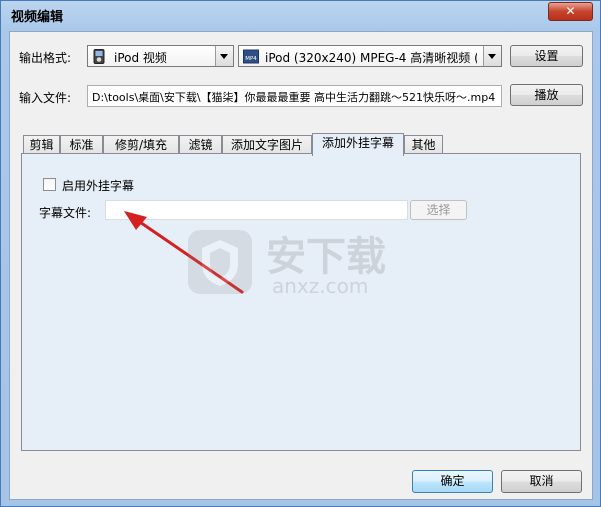 Image resolution: width=601 pixels, height=507 pixels. I want to click on shield-icon, so click(220, 262).